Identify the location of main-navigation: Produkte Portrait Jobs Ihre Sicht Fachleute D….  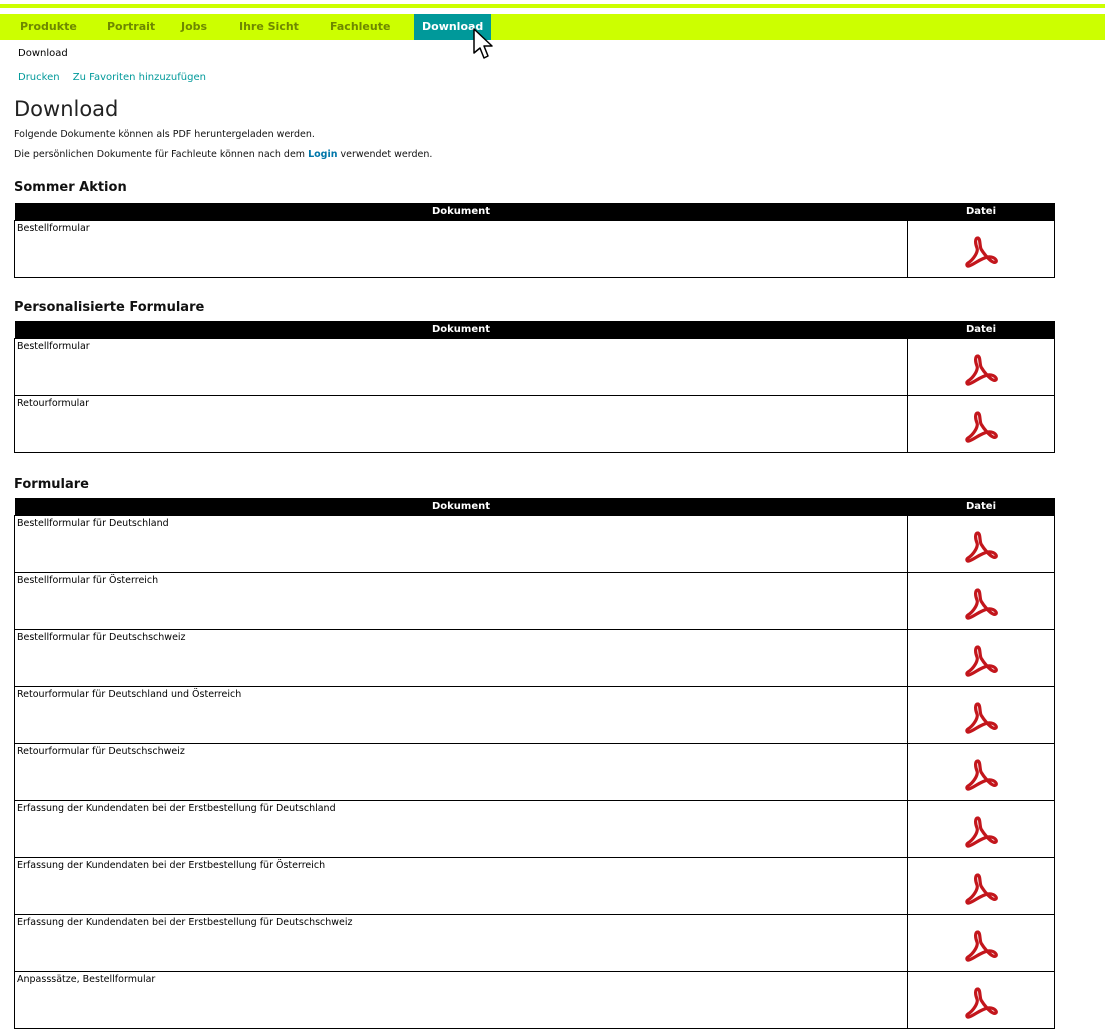
(552, 27).